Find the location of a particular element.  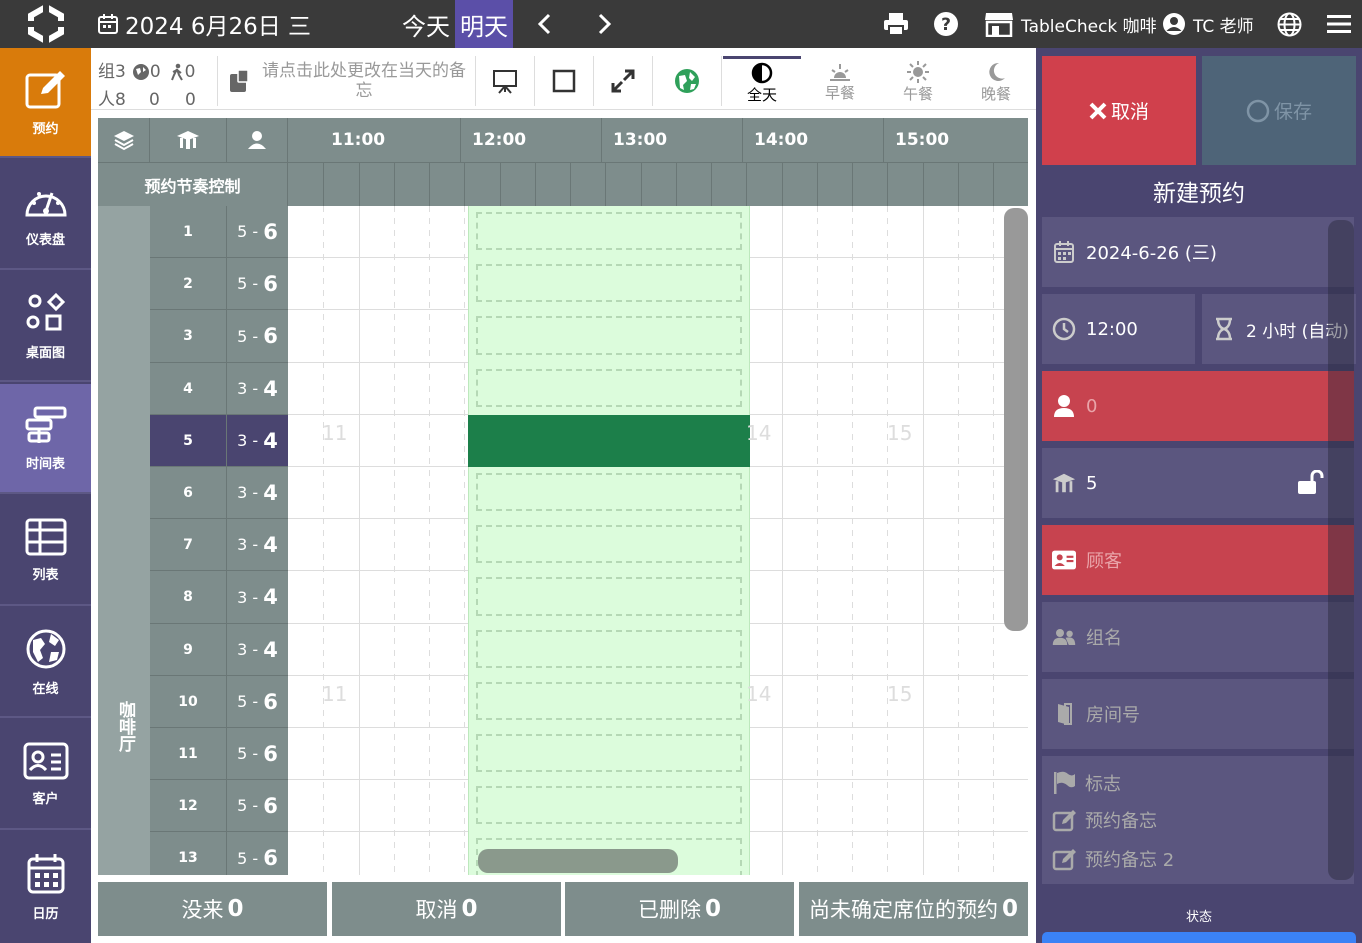

capacity-sort-button is located at coordinates (257, 140).